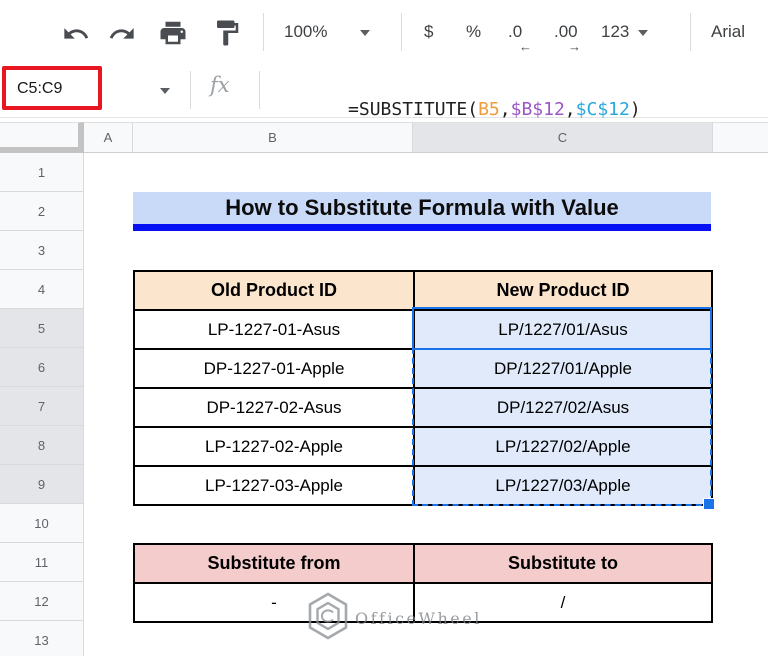 This screenshot has width=768, height=656. Describe the element at coordinates (709, 504) in the screenshot. I see `fill-handle` at that location.